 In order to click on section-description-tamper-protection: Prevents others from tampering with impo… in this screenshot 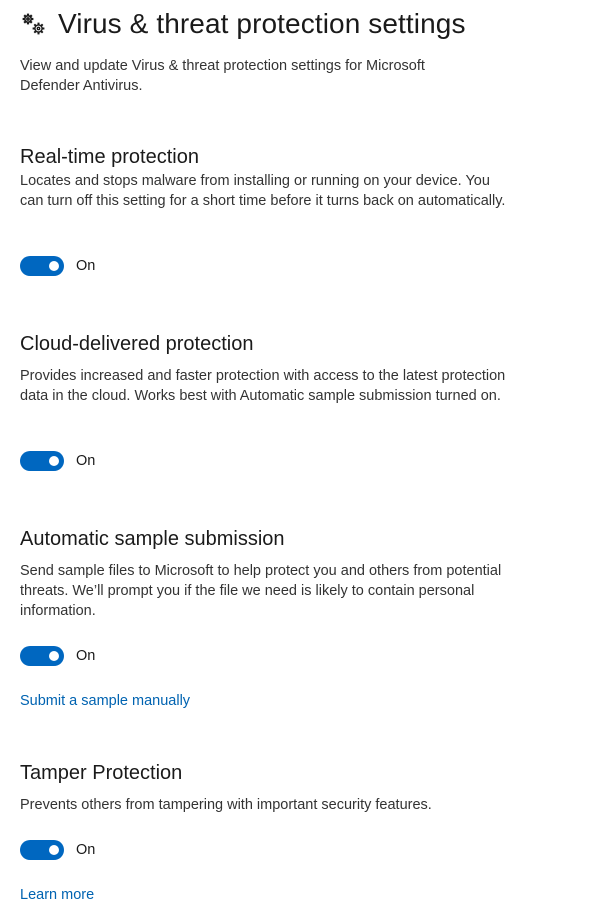, I will do `click(226, 805)`.